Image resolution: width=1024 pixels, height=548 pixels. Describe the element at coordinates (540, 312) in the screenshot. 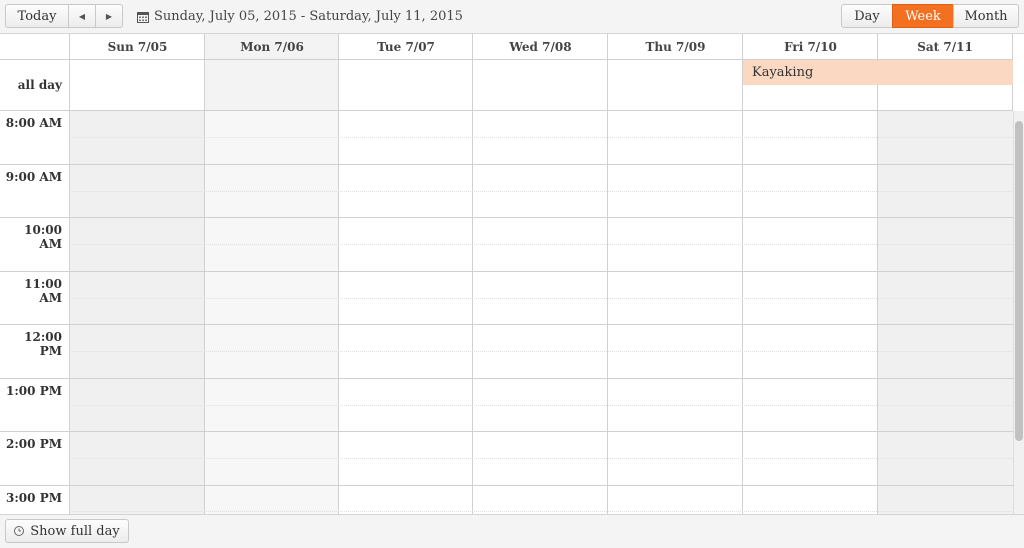

I see `day-column-wed` at that location.